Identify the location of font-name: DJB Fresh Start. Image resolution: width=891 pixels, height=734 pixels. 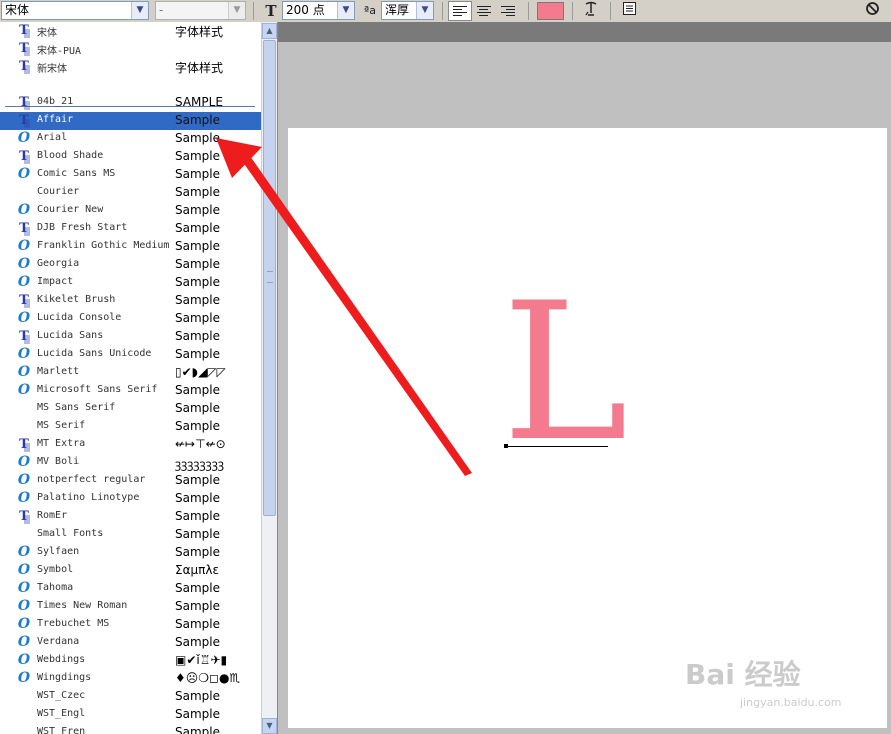
(82, 227).